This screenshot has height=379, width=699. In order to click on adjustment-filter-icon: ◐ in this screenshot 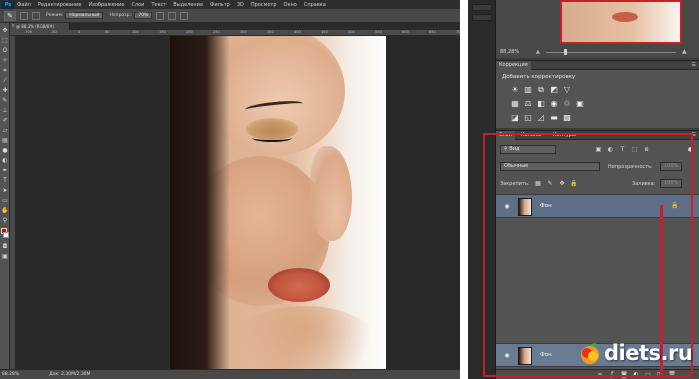, I will do `click(610, 149)`.